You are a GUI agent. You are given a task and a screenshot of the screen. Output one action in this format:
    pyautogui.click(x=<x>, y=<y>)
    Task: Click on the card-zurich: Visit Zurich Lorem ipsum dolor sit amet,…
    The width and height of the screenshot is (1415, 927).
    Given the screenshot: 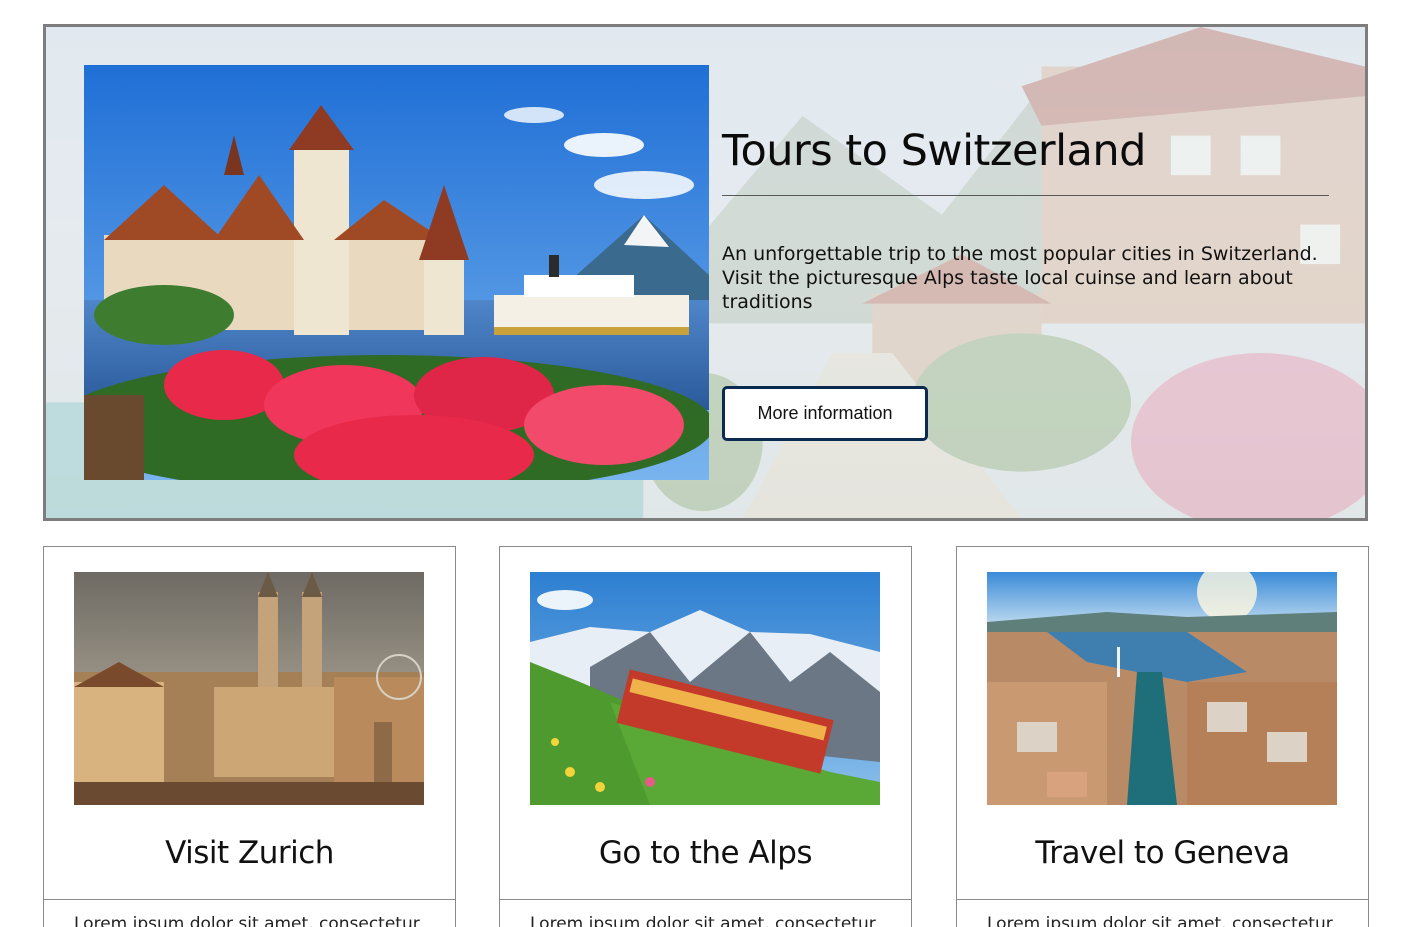 What is the action you would take?
    pyautogui.click(x=249, y=736)
    